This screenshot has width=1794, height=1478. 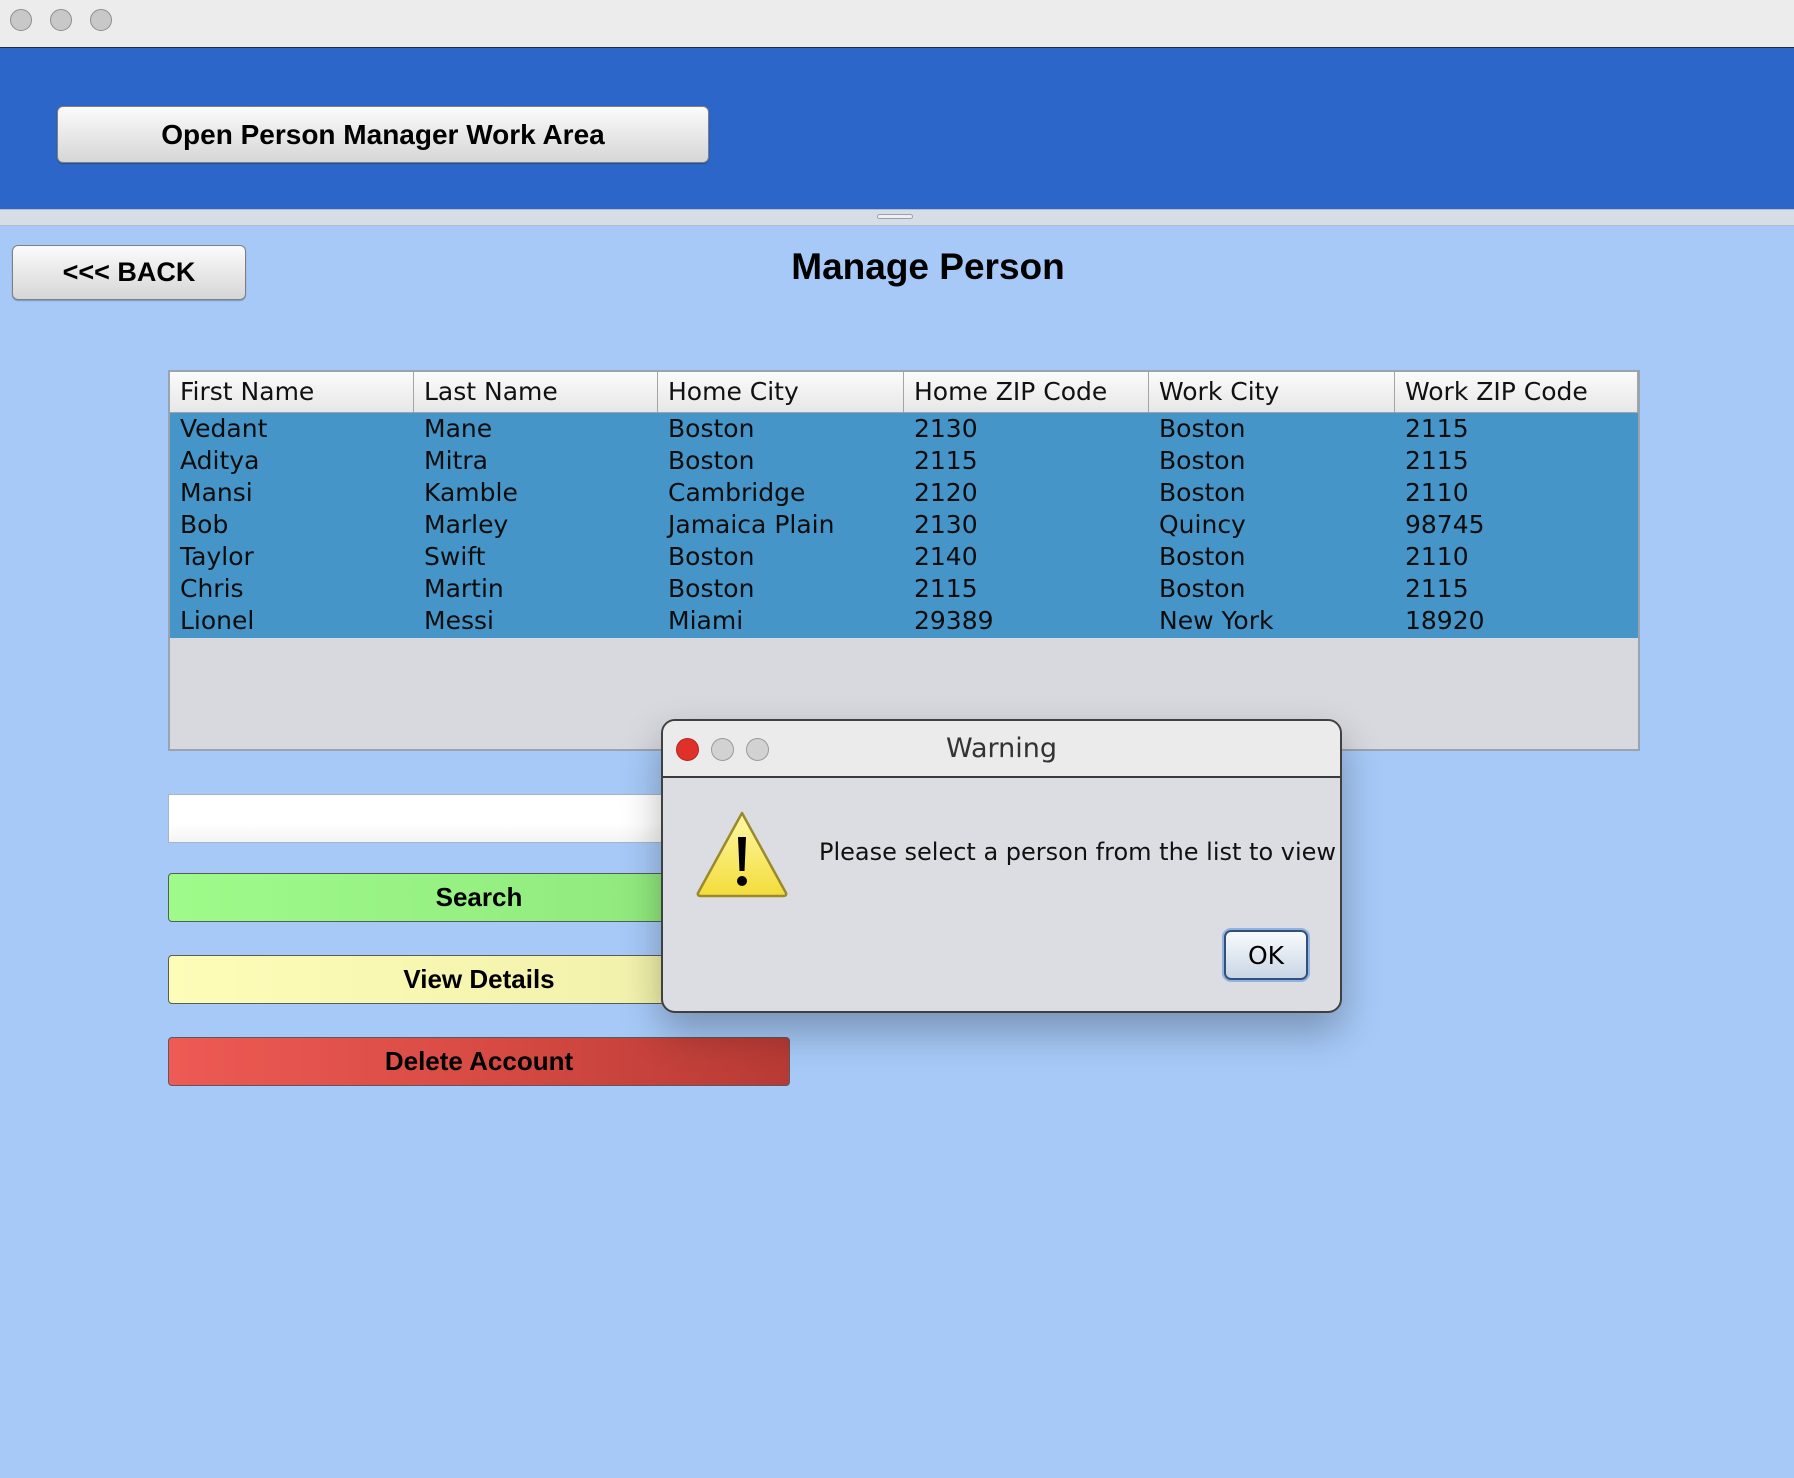 I want to click on column-header: Work City, so click(x=1272, y=392).